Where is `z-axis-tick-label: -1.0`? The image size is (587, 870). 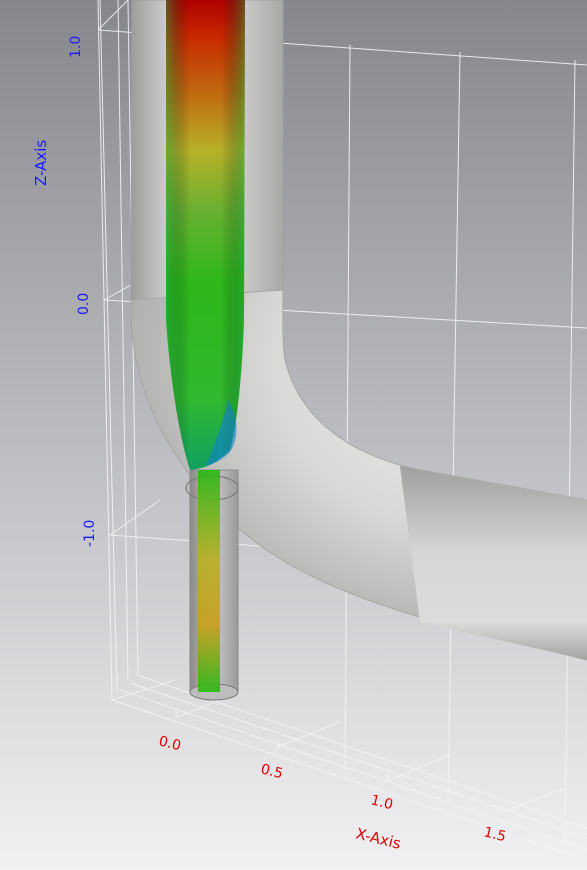 z-axis-tick-label: -1.0 is located at coordinates (90, 533).